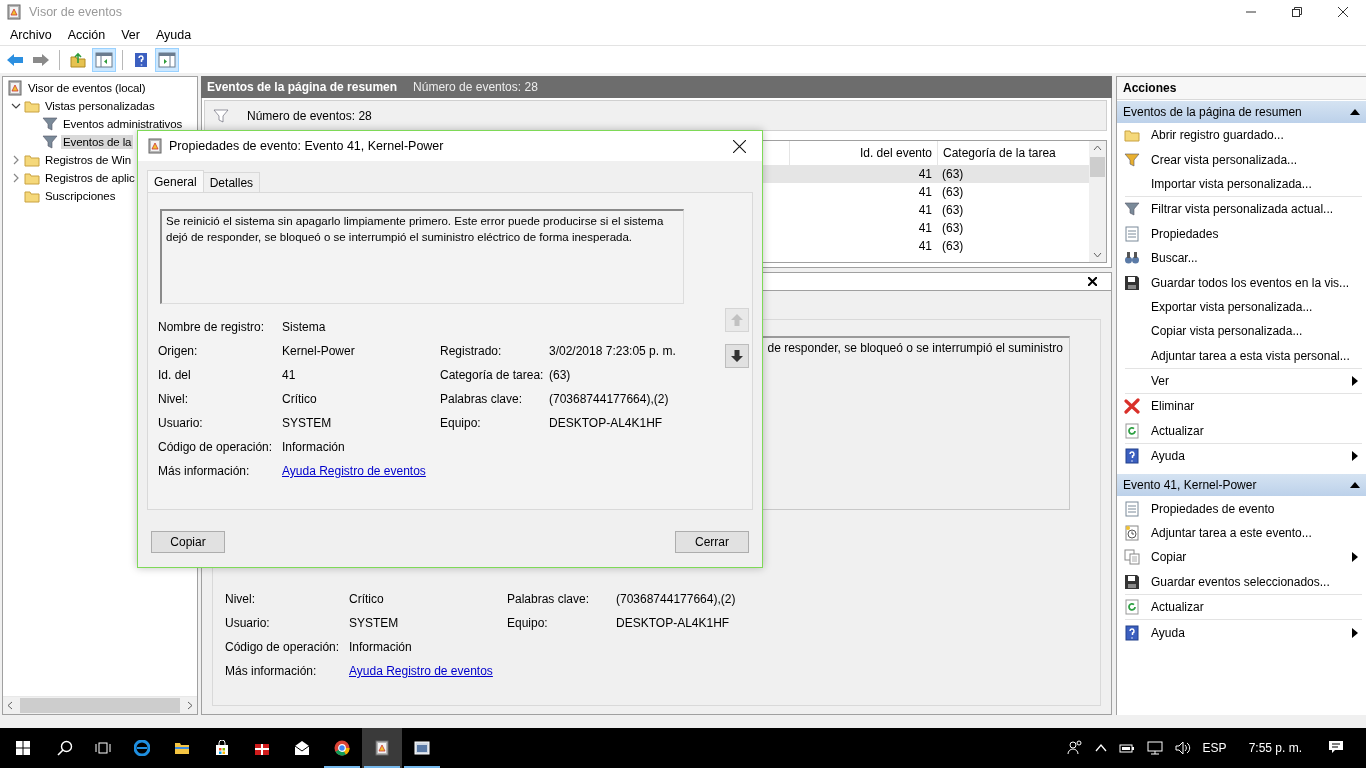 This screenshot has height=768, width=1366. Describe the element at coordinates (188, 542) in the screenshot. I see `copy-button: Copiar` at that location.